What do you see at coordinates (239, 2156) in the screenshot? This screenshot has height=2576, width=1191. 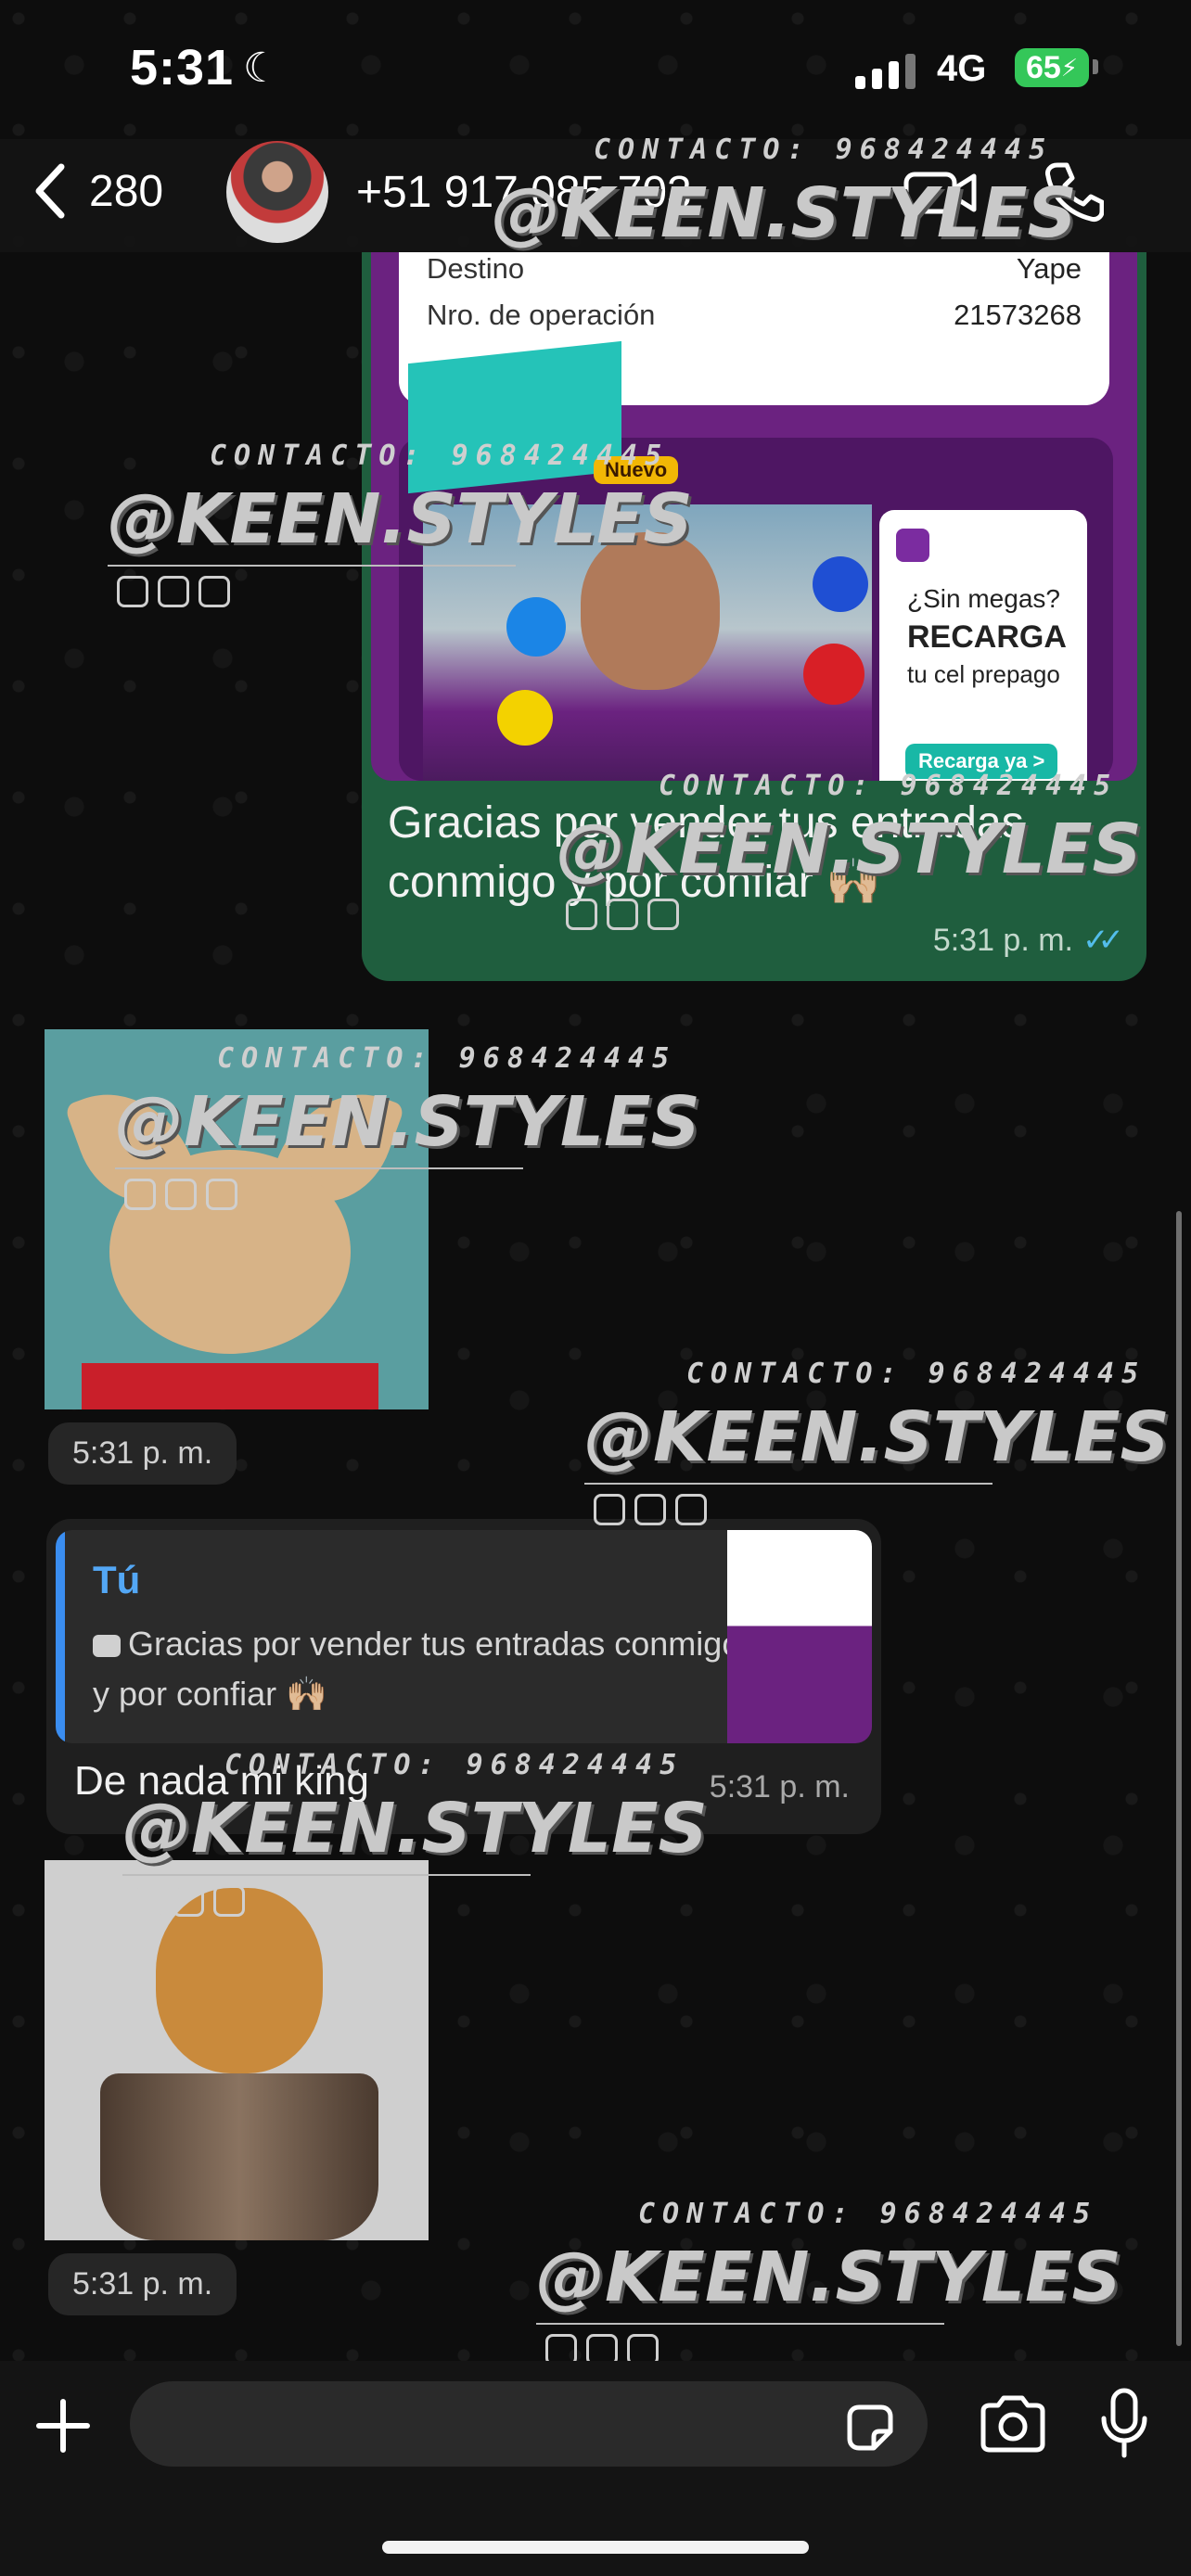 I see `pot` at bounding box center [239, 2156].